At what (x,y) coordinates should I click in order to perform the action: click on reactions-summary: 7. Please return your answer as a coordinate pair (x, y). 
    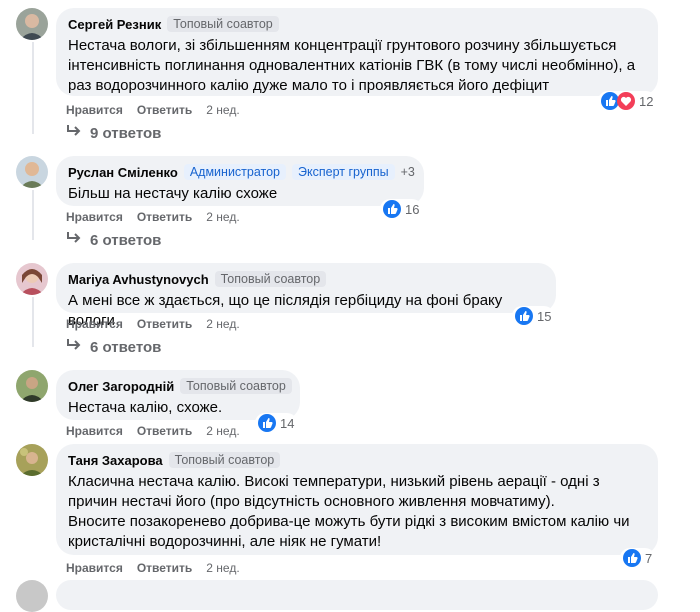
    Looking at the image, I should click on (638, 558).